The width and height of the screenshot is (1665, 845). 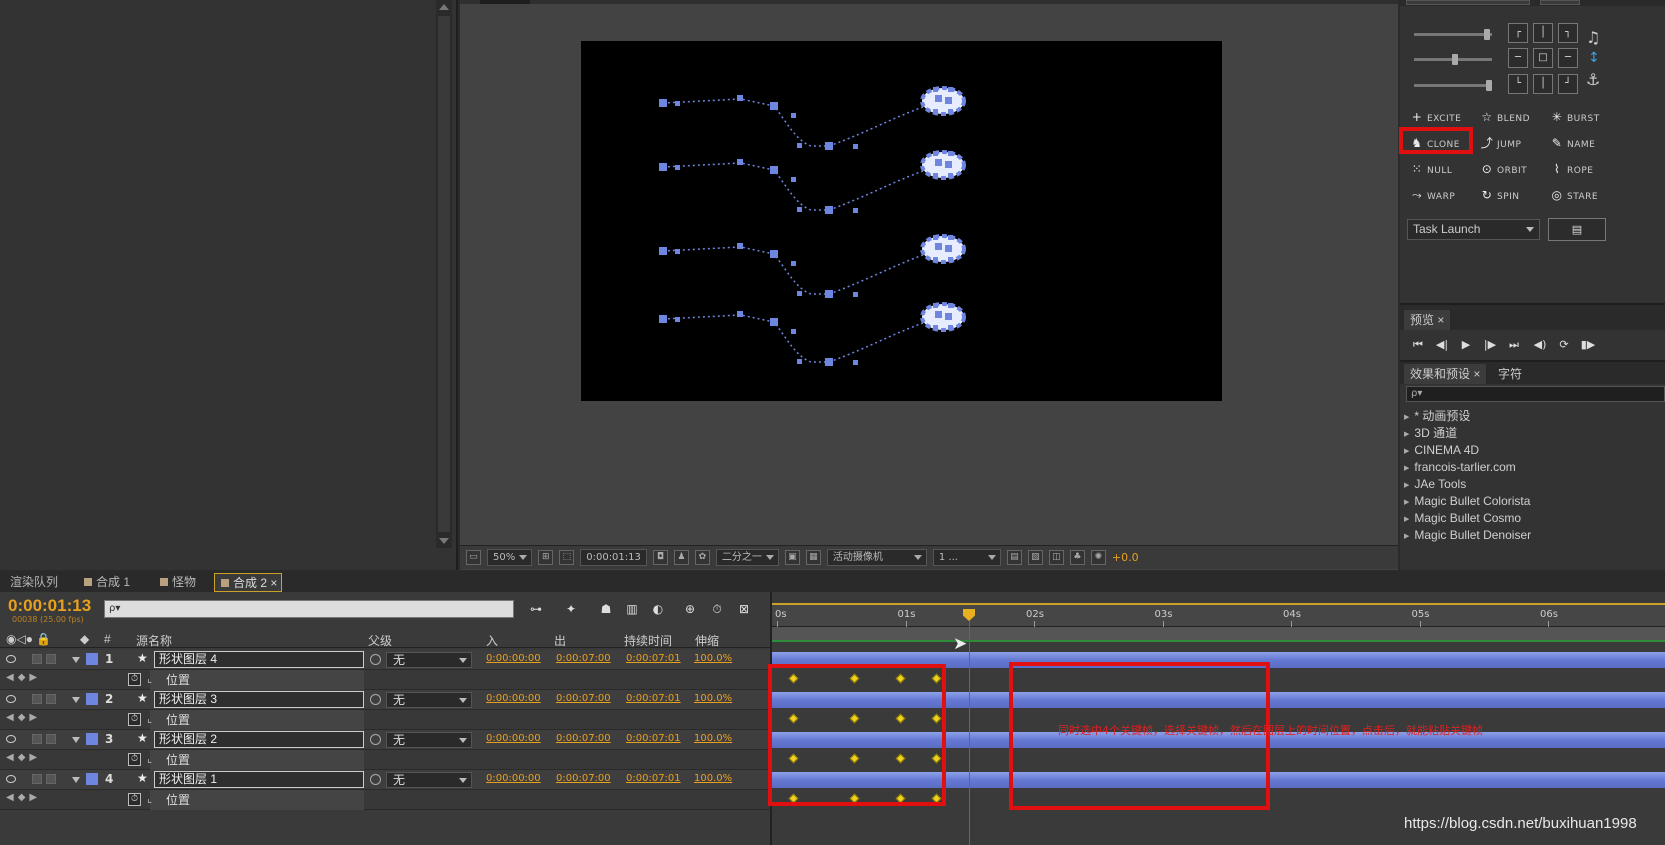 What do you see at coordinates (1430, 433) in the screenshot?
I see `effects-category-item: 3D 通道` at bounding box center [1430, 433].